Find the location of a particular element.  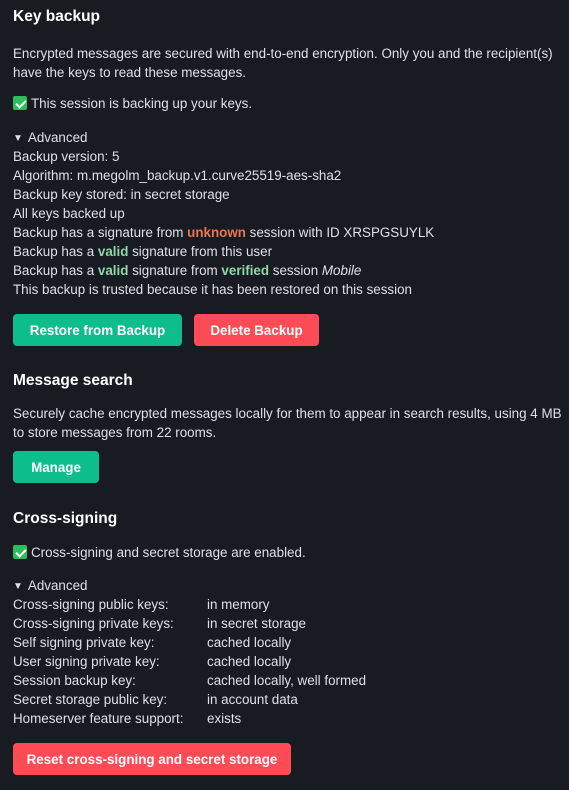

detail-value: in secret storage is located at coordinates (256, 623).